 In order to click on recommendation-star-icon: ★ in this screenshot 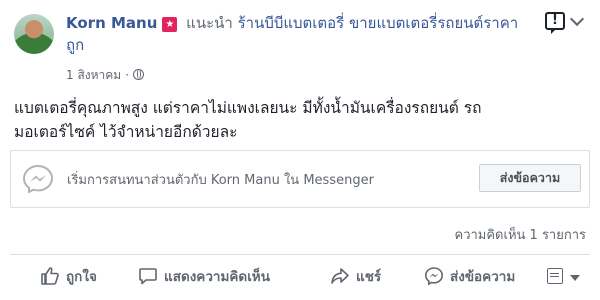, I will do `click(170, 24)`.